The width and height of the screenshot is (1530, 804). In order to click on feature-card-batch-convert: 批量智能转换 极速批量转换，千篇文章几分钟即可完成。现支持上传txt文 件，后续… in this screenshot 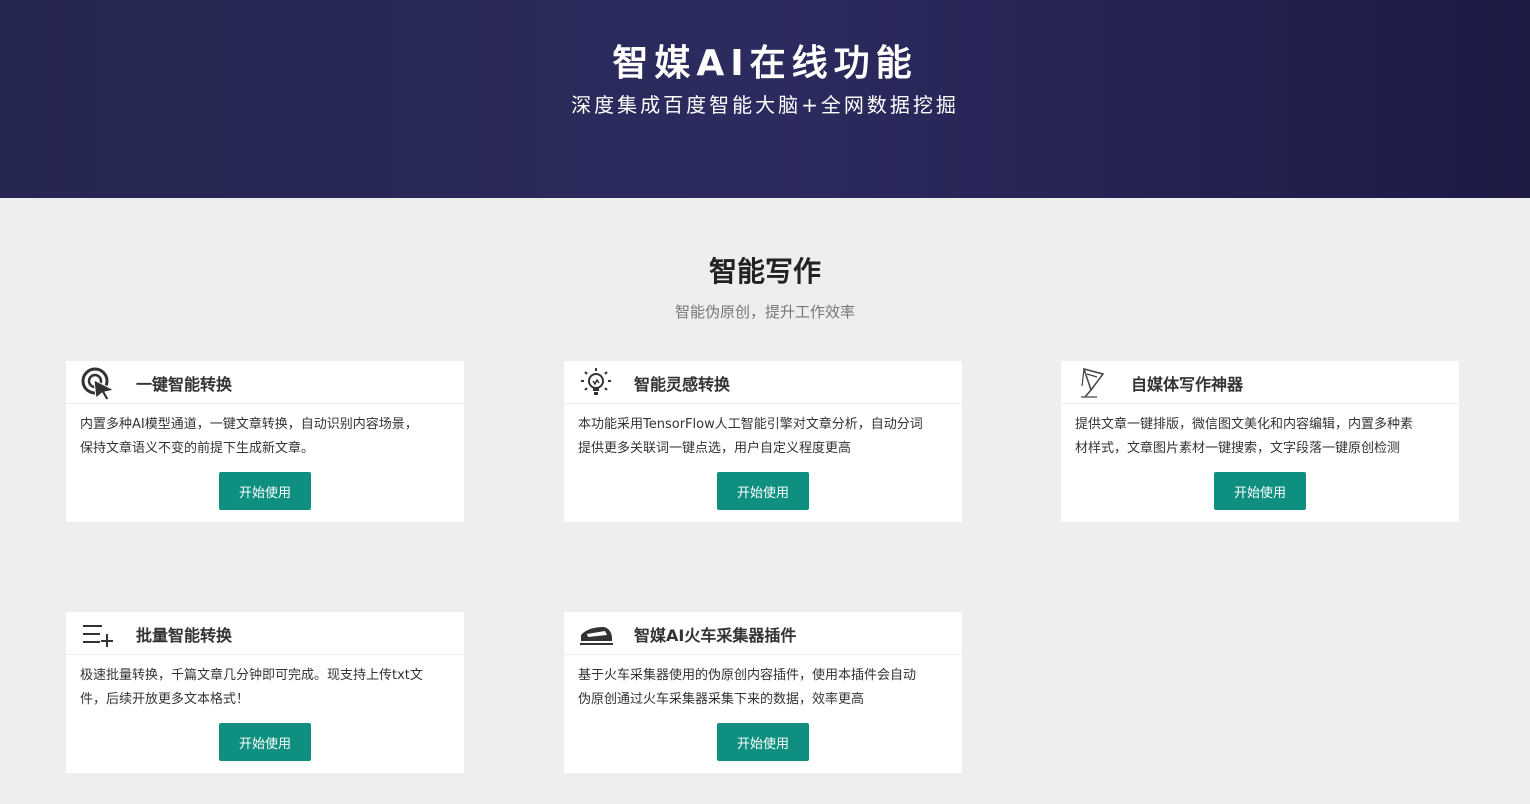, I will do `click(265, 692)`.